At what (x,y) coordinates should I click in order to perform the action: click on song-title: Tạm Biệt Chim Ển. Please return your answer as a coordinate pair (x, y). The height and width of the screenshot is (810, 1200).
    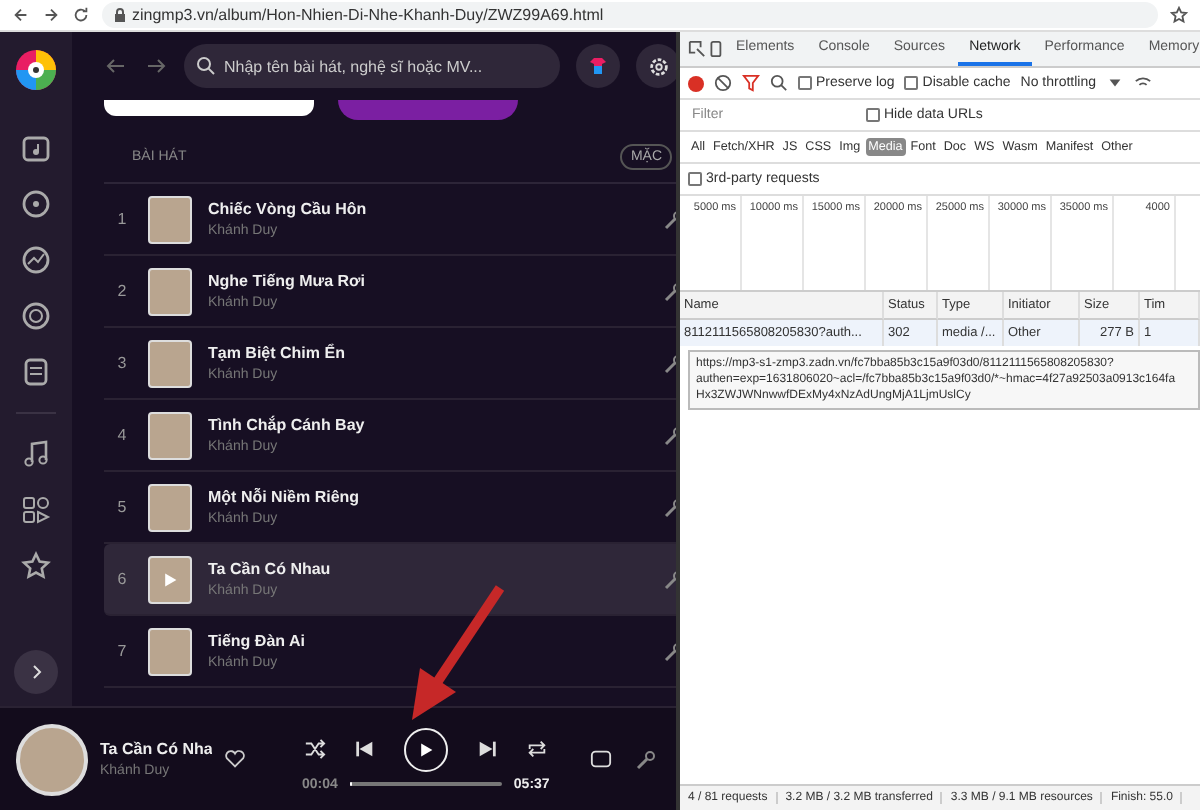
    Looking at the image, I should click on (277, 353).